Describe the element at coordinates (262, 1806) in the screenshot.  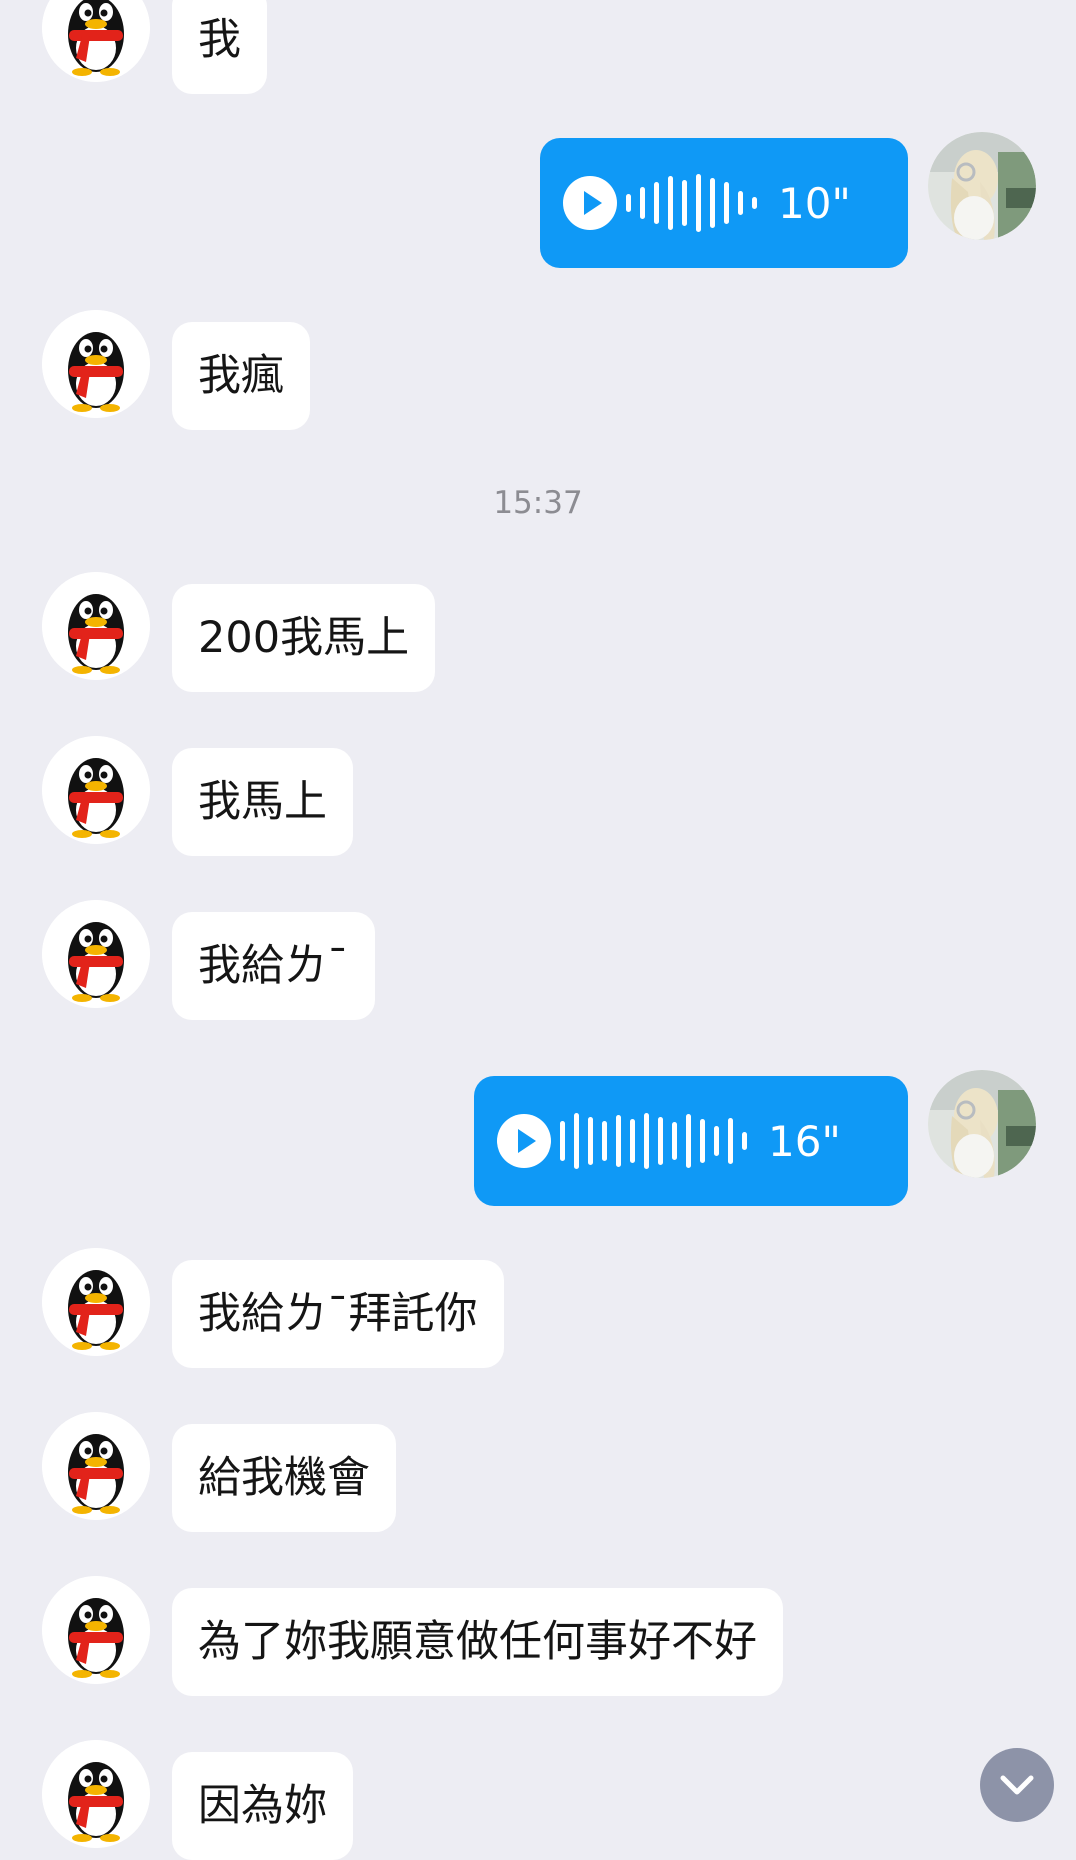
I see `text-message-bubble: 因為妳` at that location.